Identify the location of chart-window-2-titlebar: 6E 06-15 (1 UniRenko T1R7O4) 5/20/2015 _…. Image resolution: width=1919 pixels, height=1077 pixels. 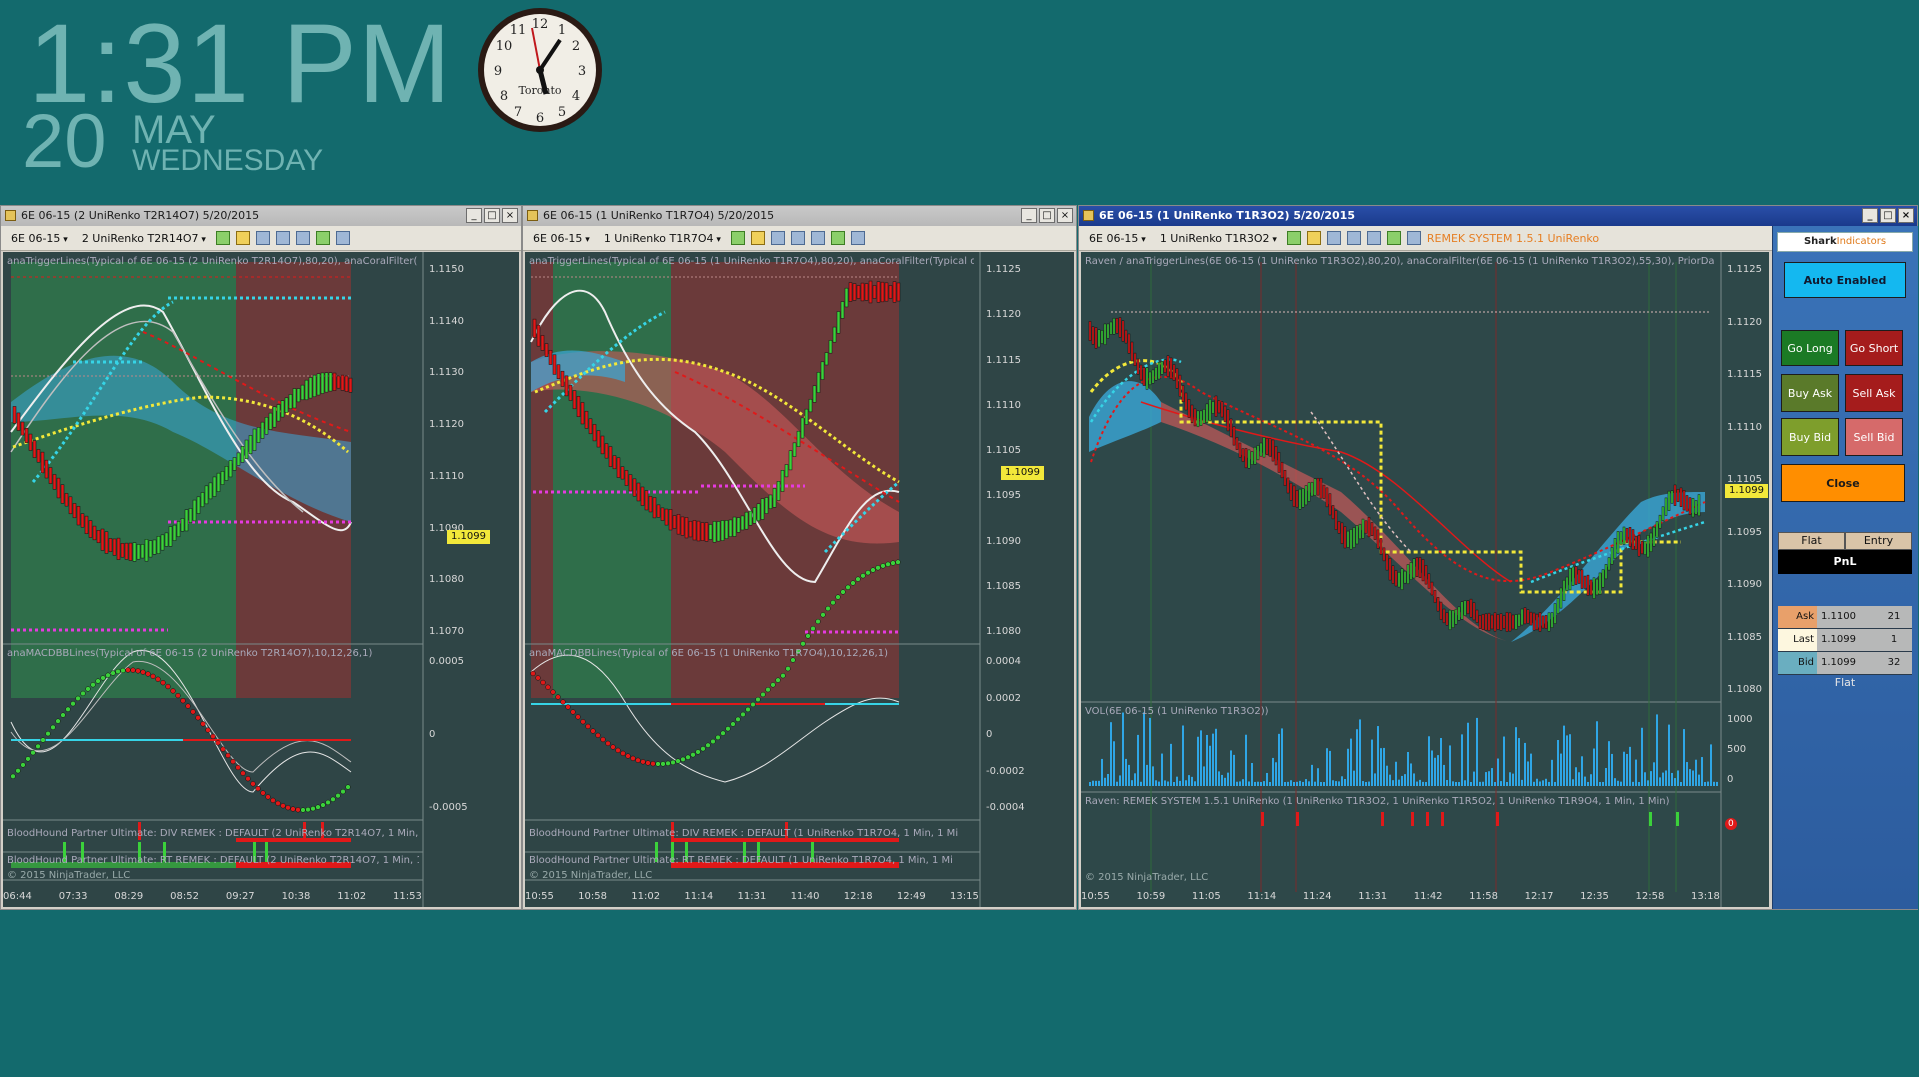
(799, 216).